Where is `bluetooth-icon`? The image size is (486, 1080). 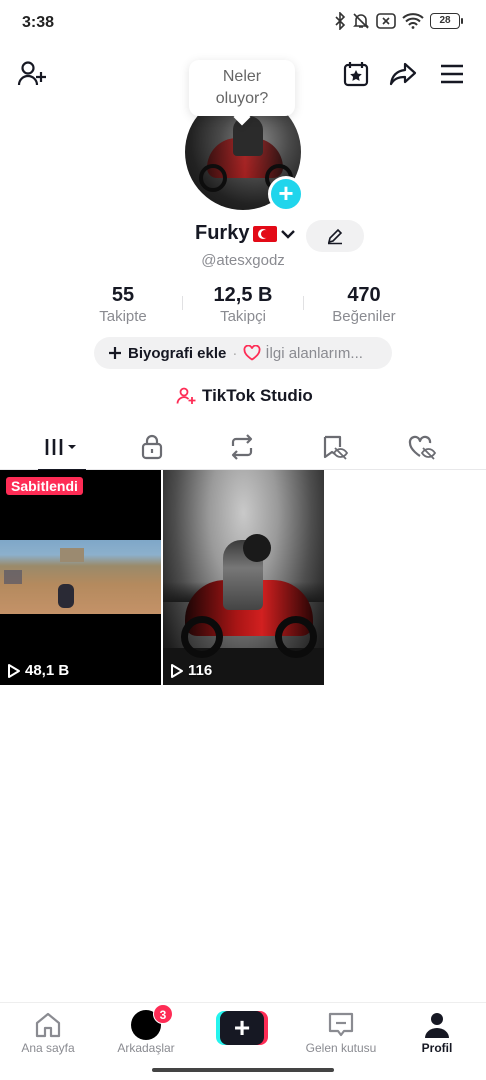
bluetooth-icon is located at coordinates (340, 21).